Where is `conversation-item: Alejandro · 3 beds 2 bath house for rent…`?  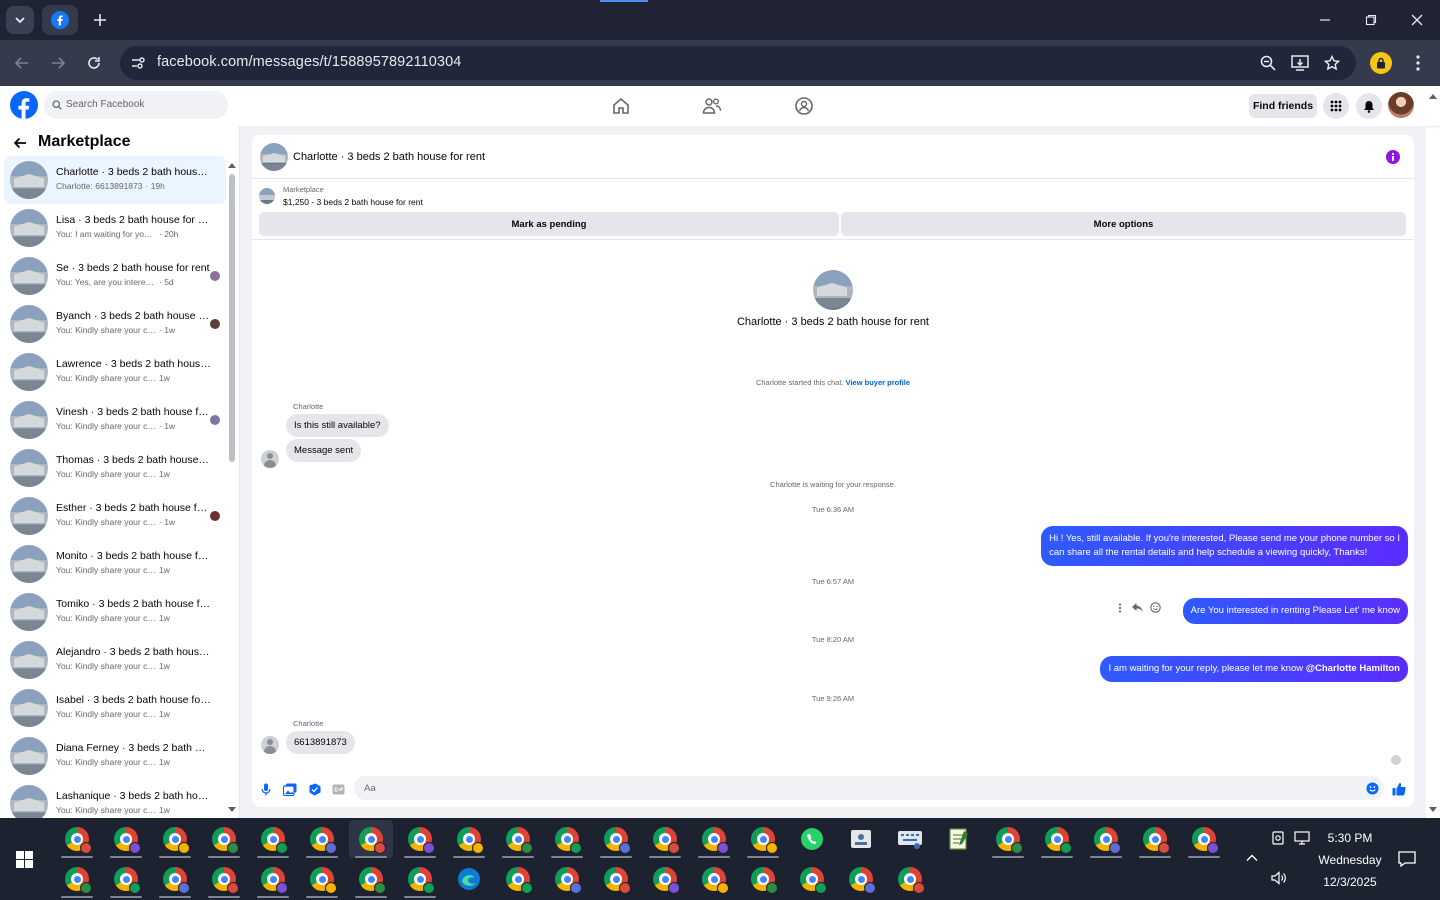 conversation-item: Alejandro · 3 beds 2 bath house for rent… is located at coordinates (115, 660).